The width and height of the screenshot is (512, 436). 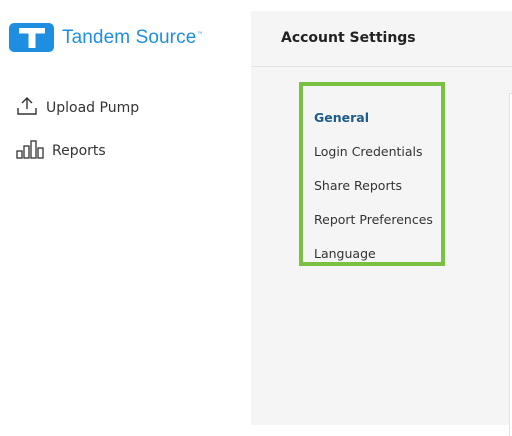 I want to click on page-title: Account Settings, so click(x=348, y=38).